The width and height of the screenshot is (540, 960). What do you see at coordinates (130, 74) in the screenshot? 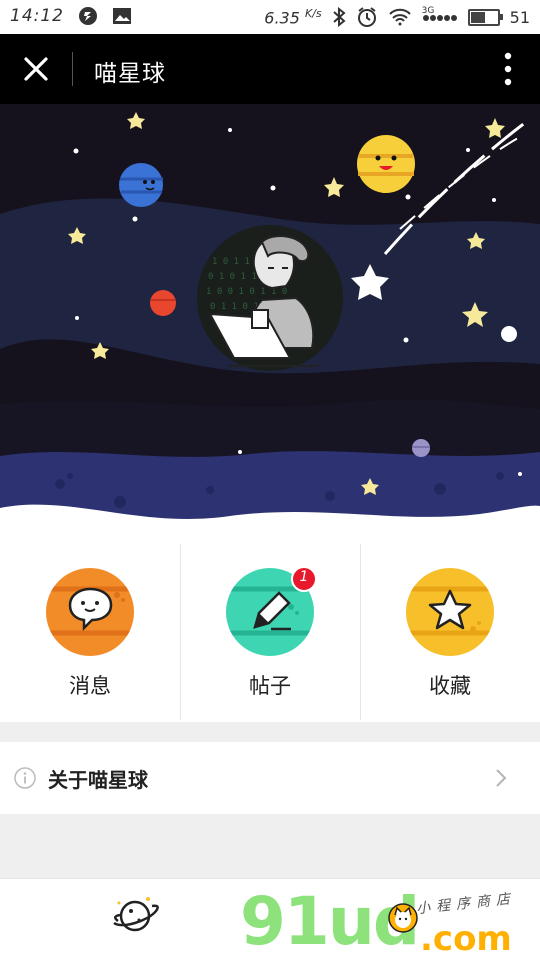
I see `page-title: 喵星球` at bounding box center [130, 74].